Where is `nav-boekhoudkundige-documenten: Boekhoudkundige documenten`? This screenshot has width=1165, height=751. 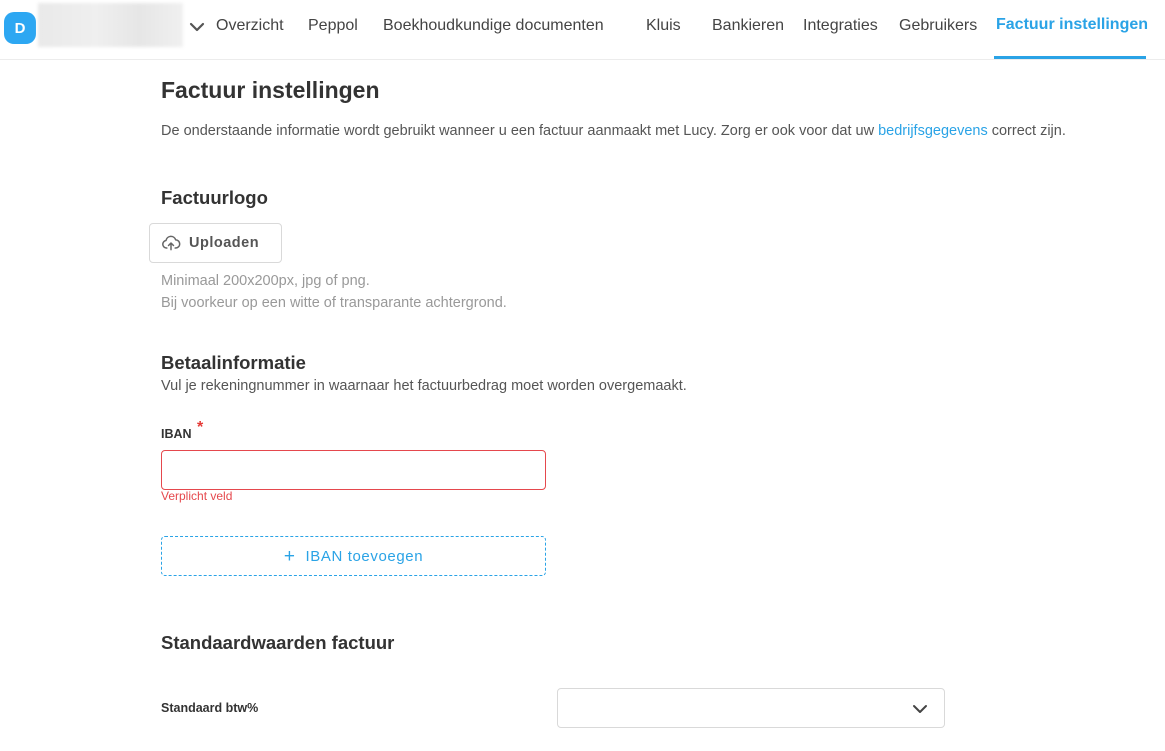 nav-boekhoudkundige-documenten: Boekhoudkundige documenten is located at coordinates (493, 26).